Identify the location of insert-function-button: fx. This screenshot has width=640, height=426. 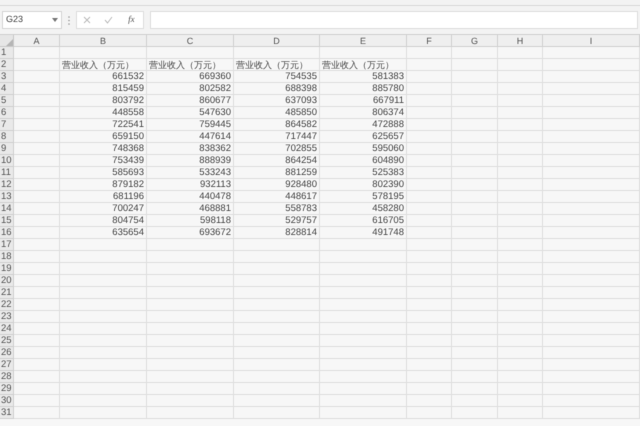
(131, 20).